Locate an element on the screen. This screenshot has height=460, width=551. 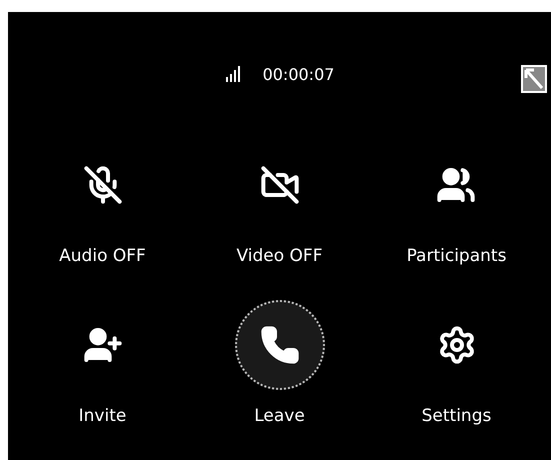
call-control-button: Video OFF is located at coordinates (279, 220).